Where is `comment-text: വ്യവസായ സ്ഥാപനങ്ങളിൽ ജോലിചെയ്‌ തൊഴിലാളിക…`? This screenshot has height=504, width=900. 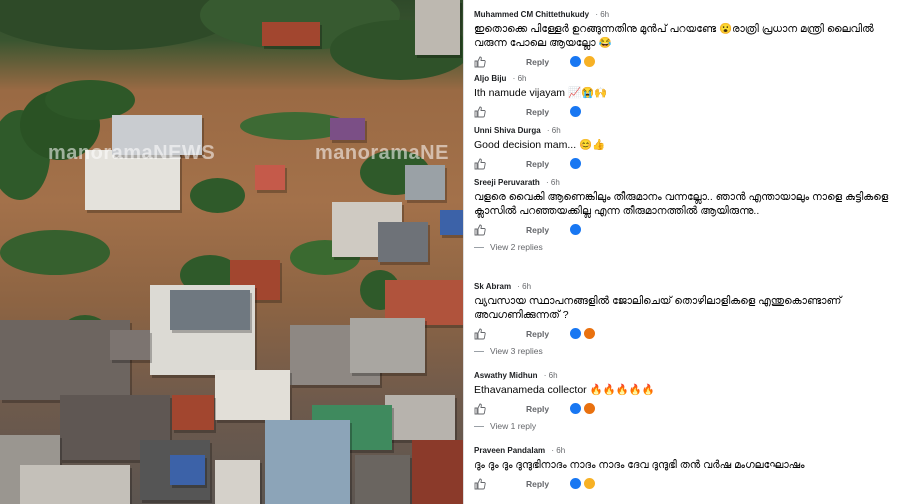
comment-text: വ്യവസായ സ്ഥാപനങ്ങളിൽ ജോലിചെയ്‌ തൊഴിലാളിക… is located at coordinates (658, 308).